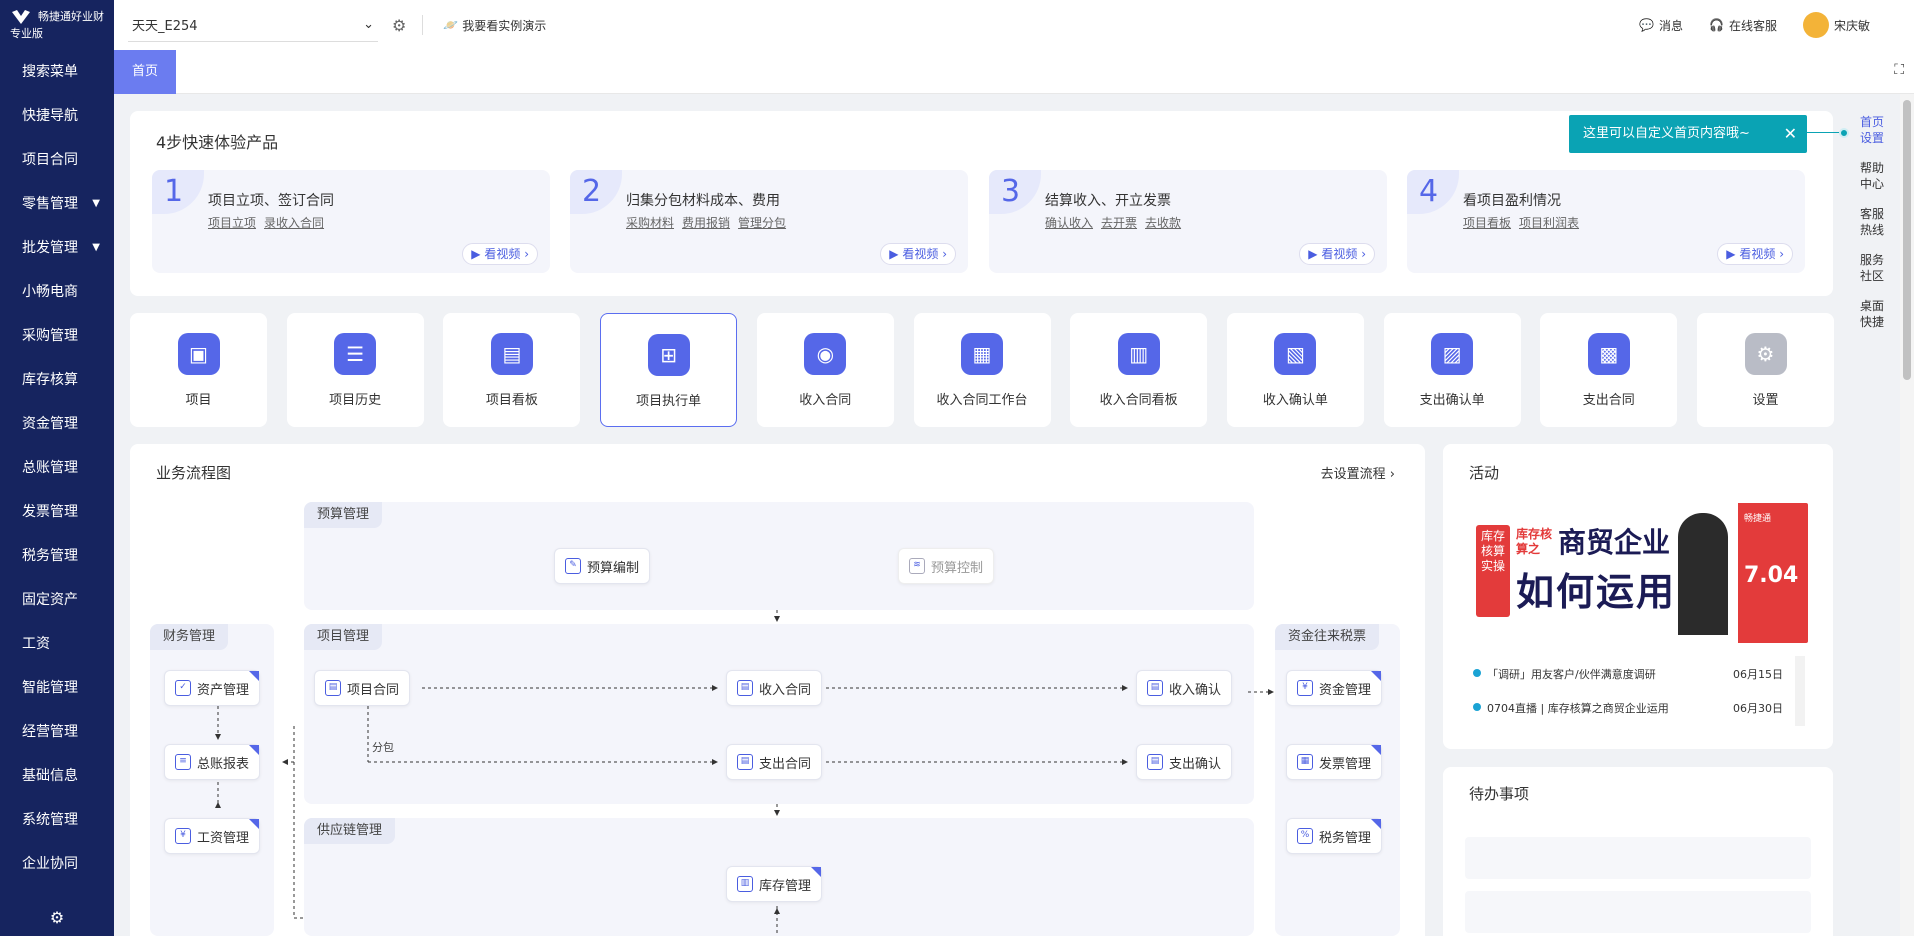 The height and width of the screenshot is (936, 1914). I want to click on sidebar-item: 库存核算, so click(57, 380).